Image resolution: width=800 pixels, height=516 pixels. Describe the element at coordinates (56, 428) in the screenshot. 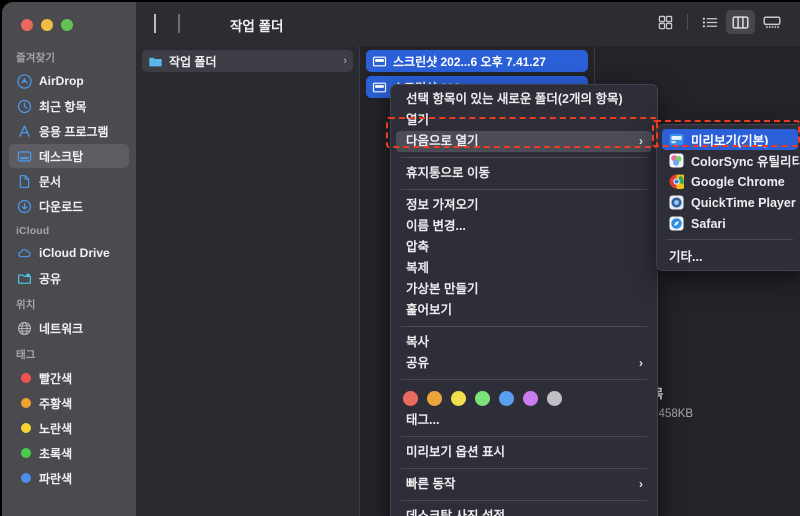

I see `sidebar-item-label: 노란색` at that location.